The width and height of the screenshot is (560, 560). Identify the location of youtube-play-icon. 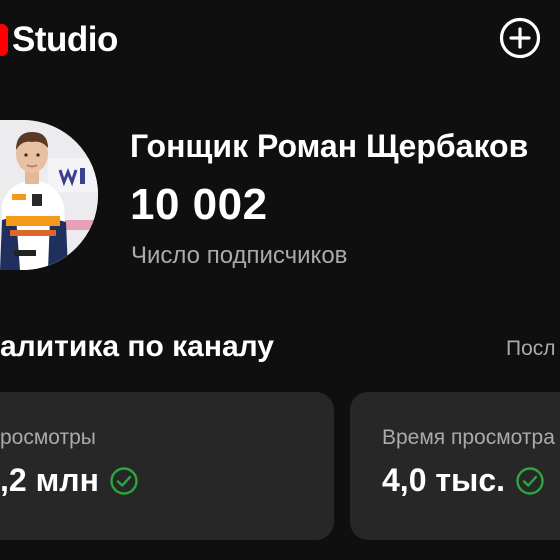
(4, 40).